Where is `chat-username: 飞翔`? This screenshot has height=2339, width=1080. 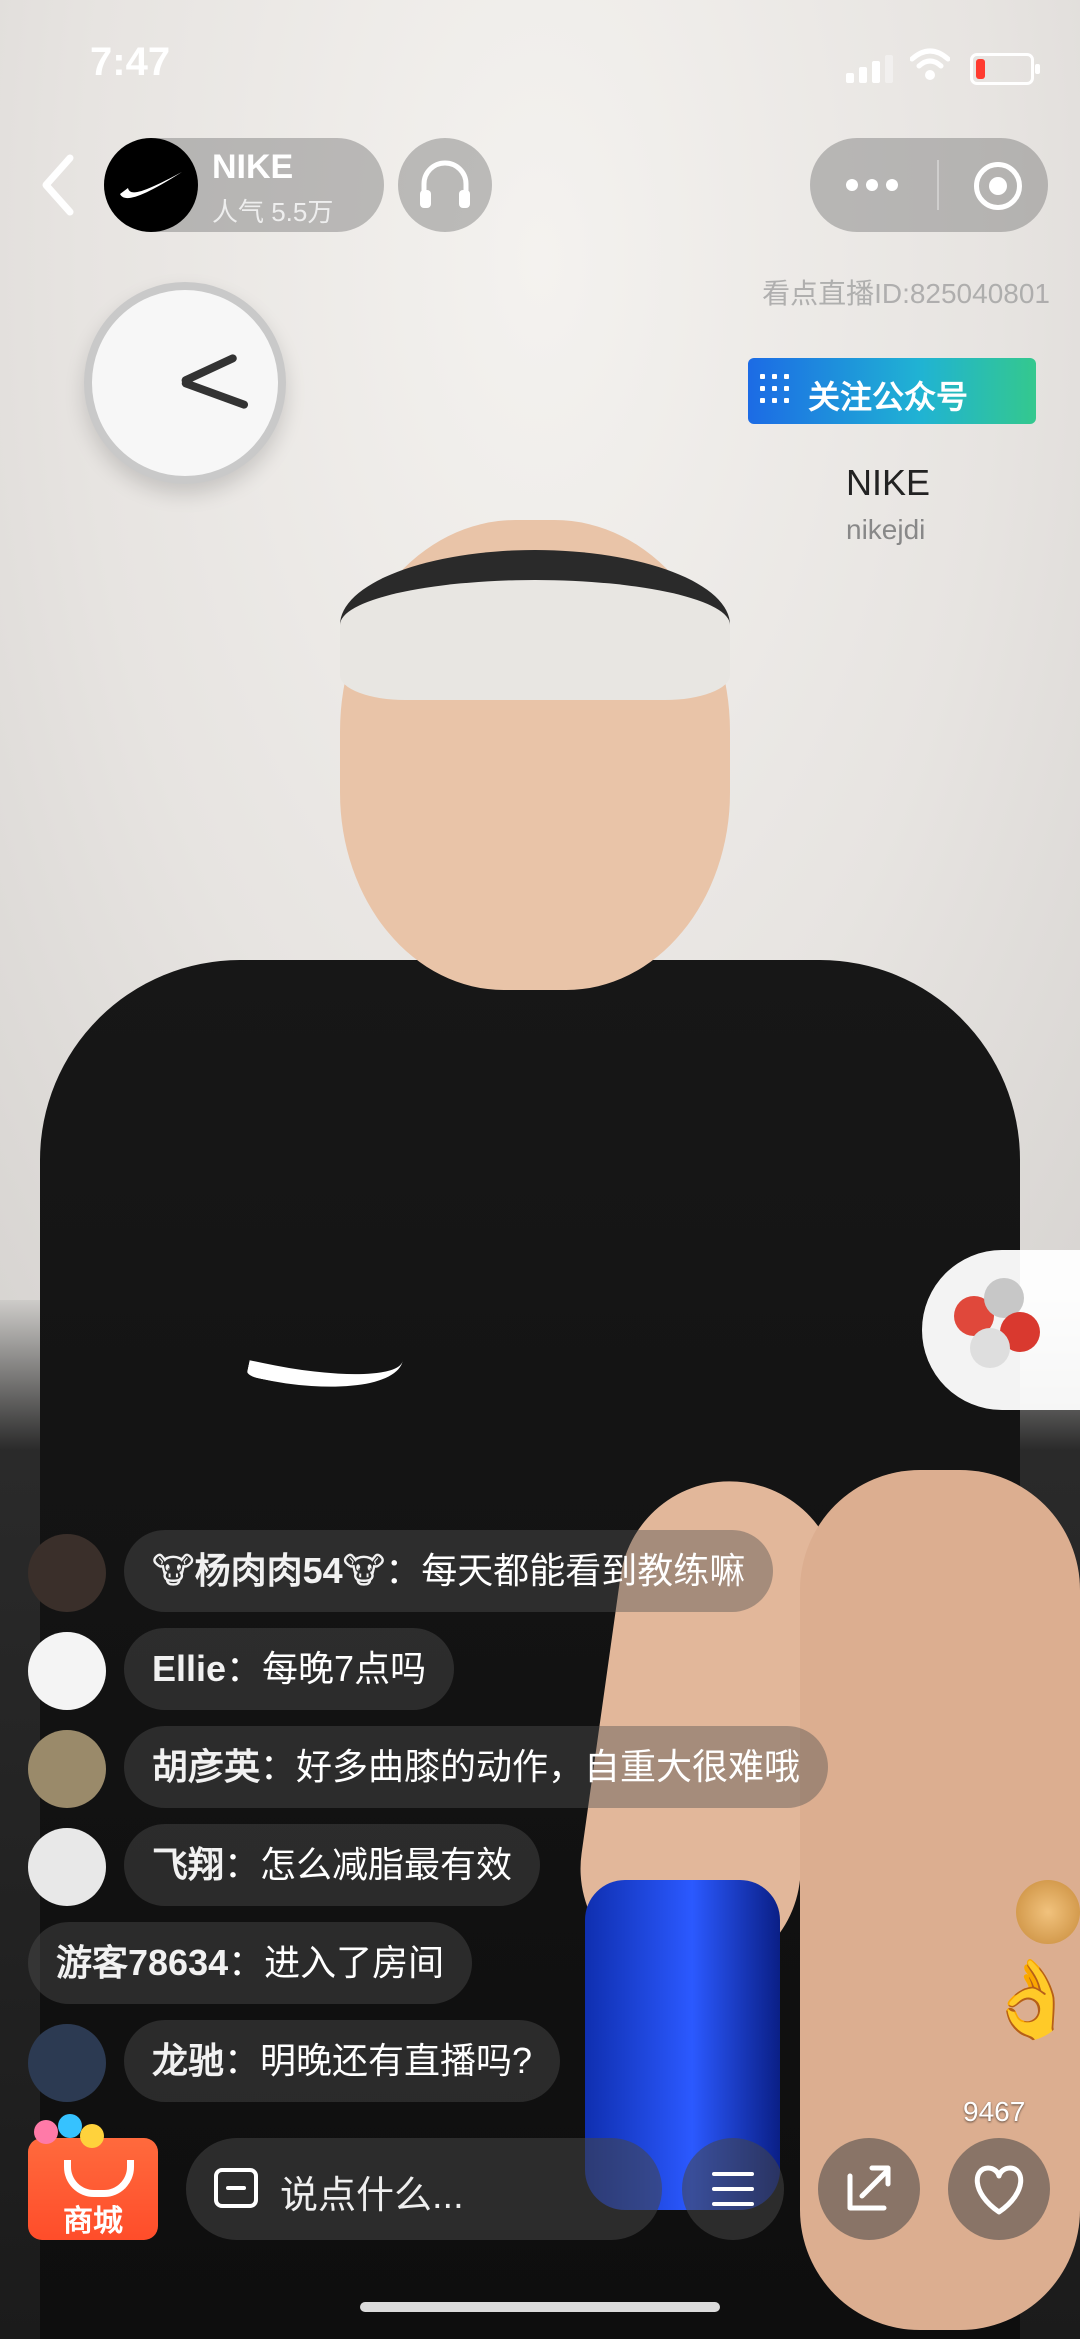
chat-username: 飞翔 is located at coordinates (188, 1864).